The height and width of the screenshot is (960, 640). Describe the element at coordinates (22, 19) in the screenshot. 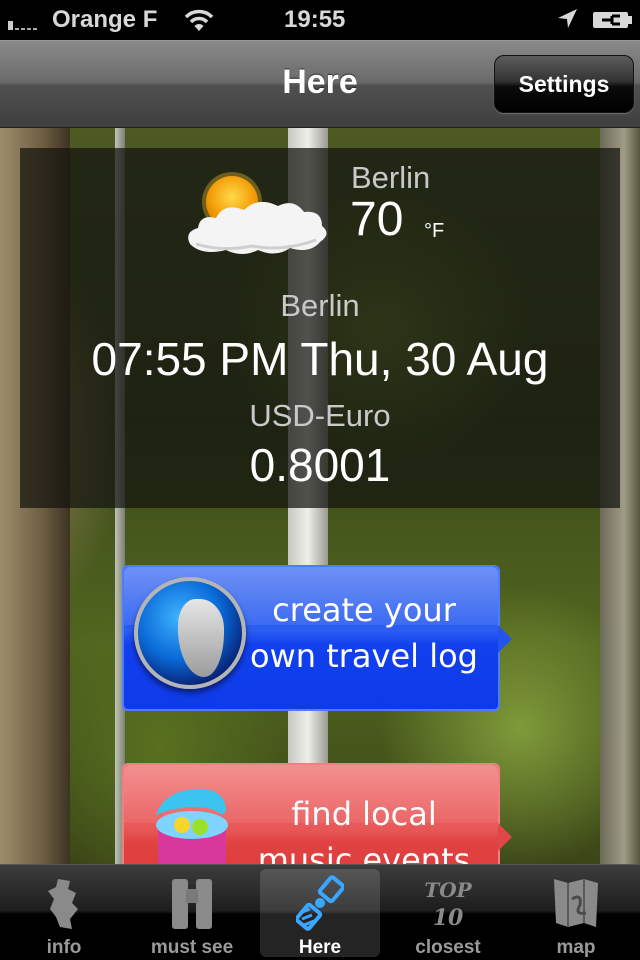

I see `signal-icon` at that location.